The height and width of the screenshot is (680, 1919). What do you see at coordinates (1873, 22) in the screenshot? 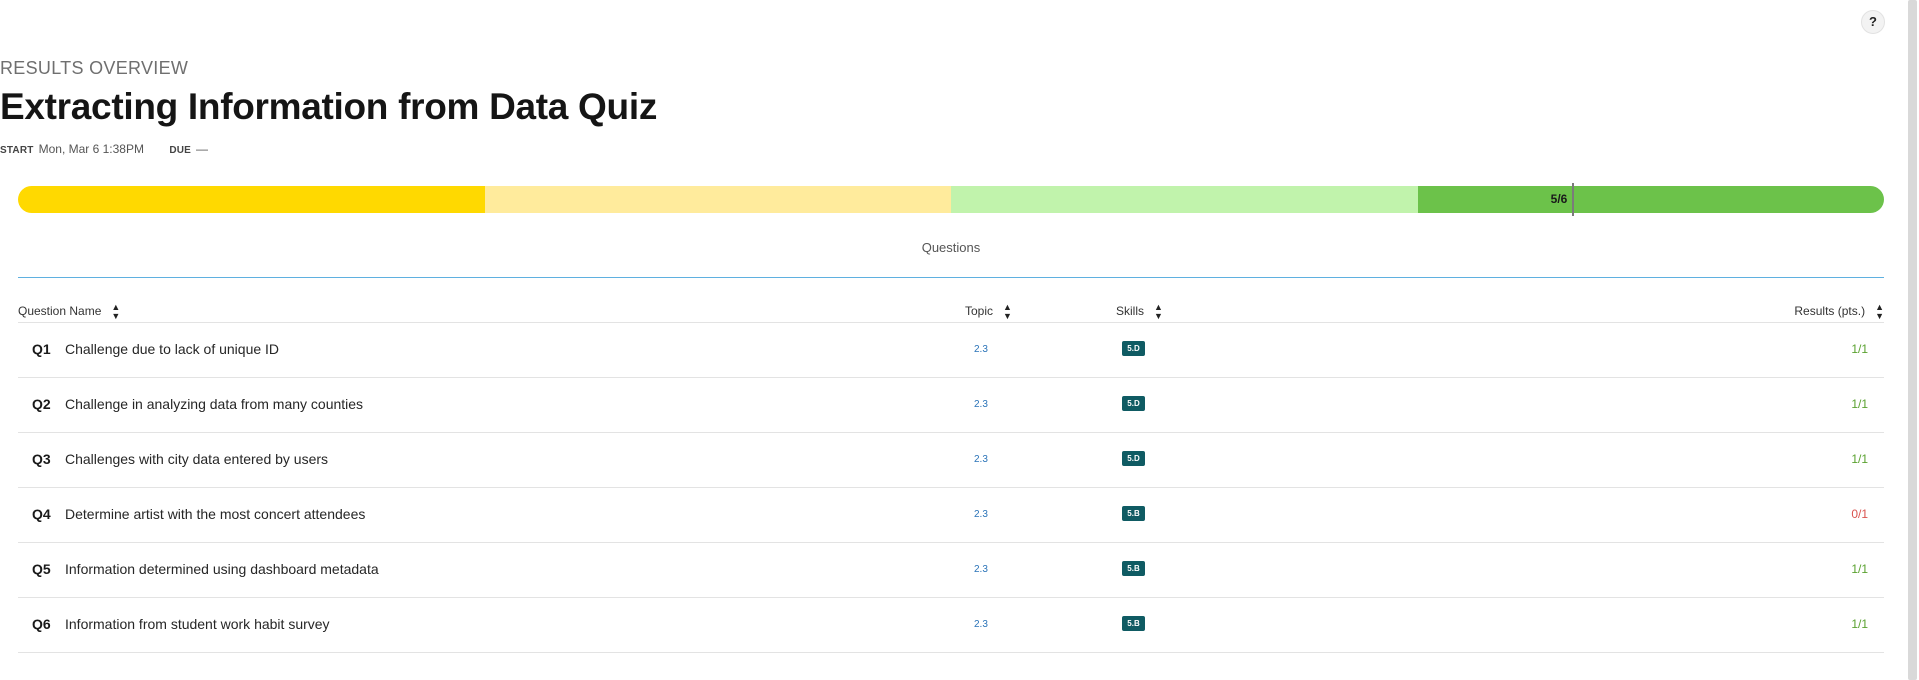
I see `help-button: ?` at bounding box center [1873, 22].